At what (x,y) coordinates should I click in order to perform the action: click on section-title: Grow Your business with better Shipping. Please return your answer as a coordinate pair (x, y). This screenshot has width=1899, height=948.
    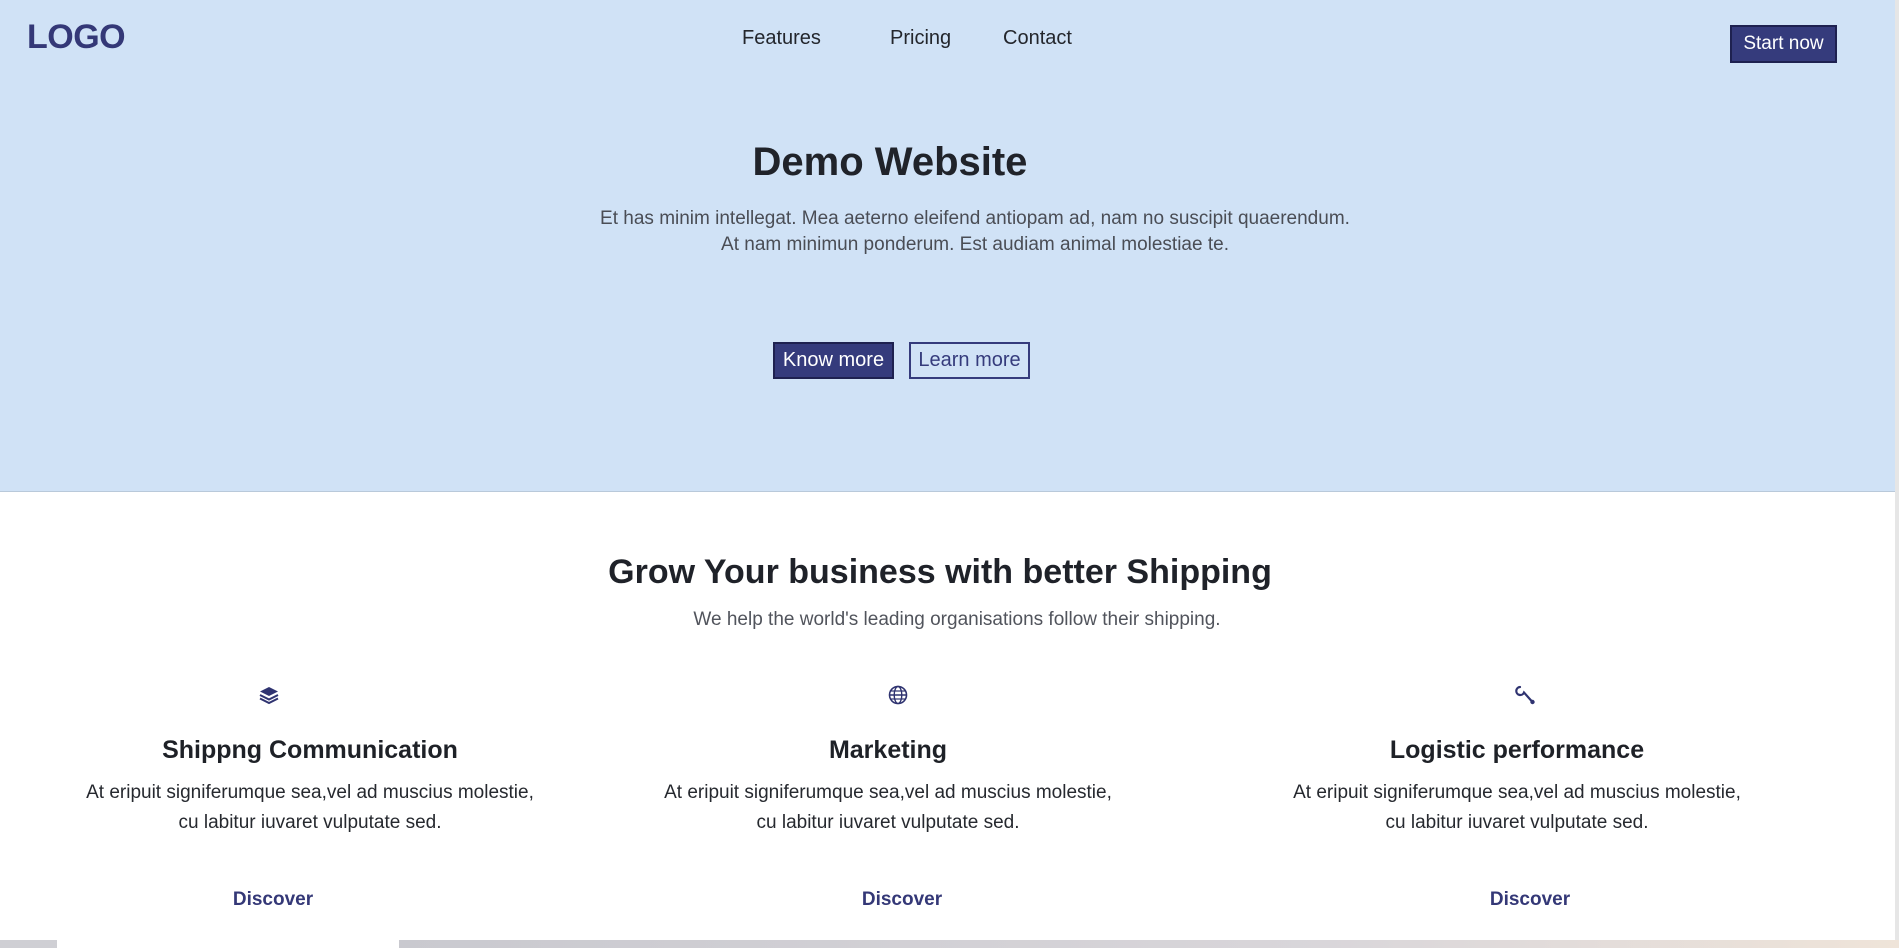
    Looking at the image, I should click on (940, 572).